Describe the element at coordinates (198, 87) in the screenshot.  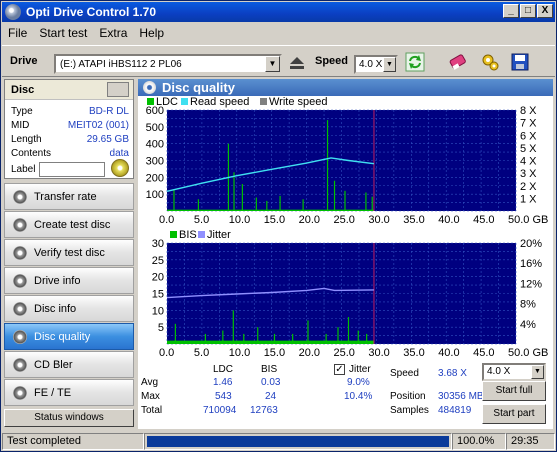
I see `panel-title: Disc quality` at that location.